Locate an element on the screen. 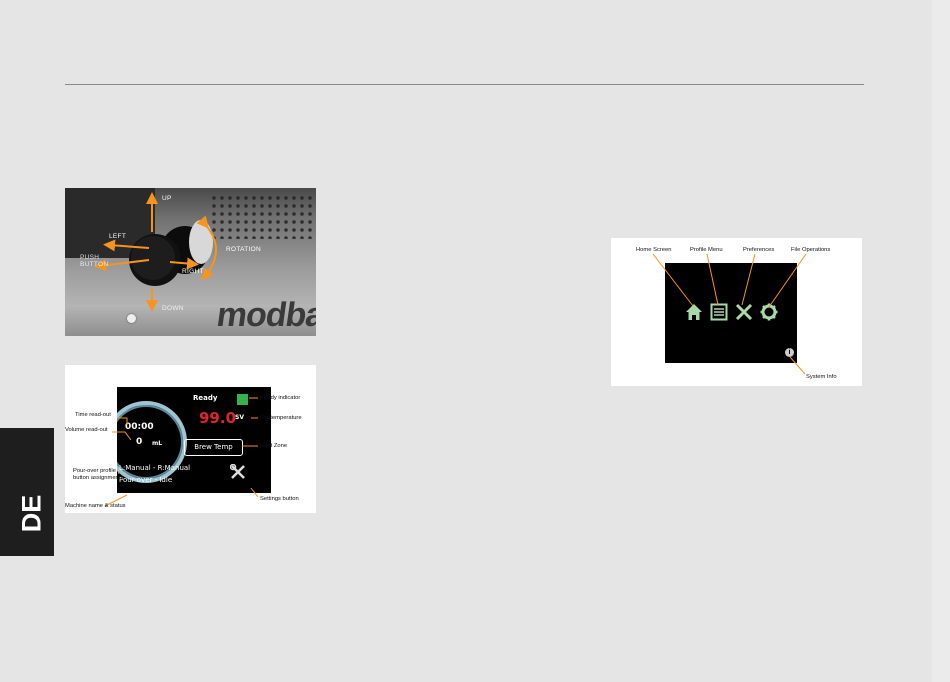 Image resolution: width=950 pixels, height=682 pixels. annotation-heat-zone: Heat Zone is located at coordinates (274, 446).